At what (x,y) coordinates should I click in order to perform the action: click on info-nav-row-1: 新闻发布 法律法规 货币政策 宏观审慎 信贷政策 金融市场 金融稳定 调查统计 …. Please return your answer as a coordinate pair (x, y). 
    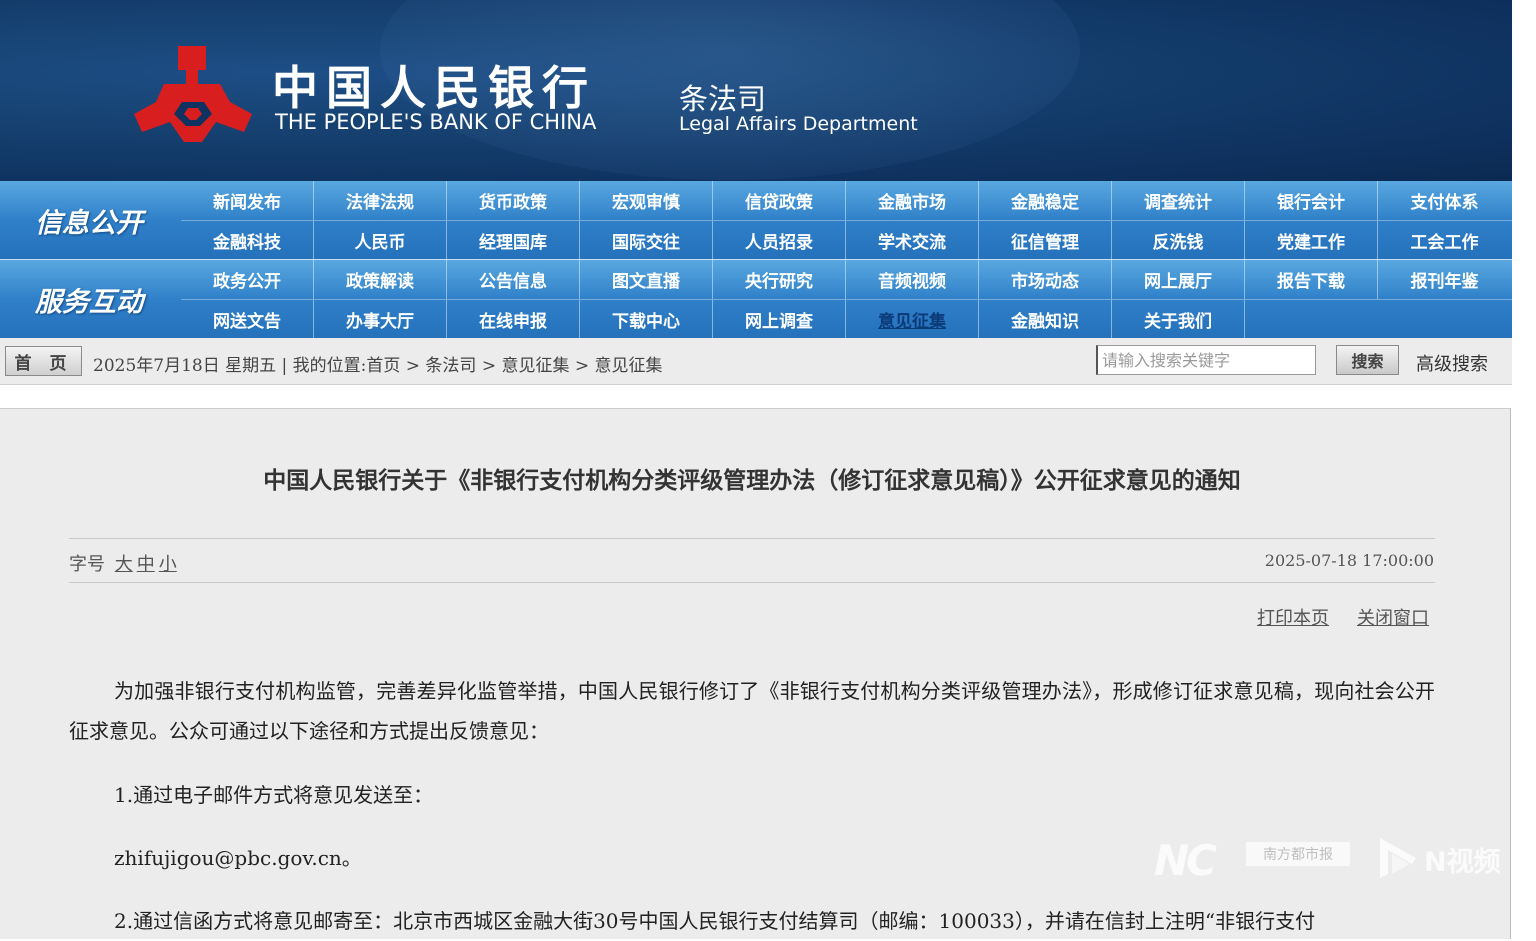
    Looking at the image, I should click on (846, 200).